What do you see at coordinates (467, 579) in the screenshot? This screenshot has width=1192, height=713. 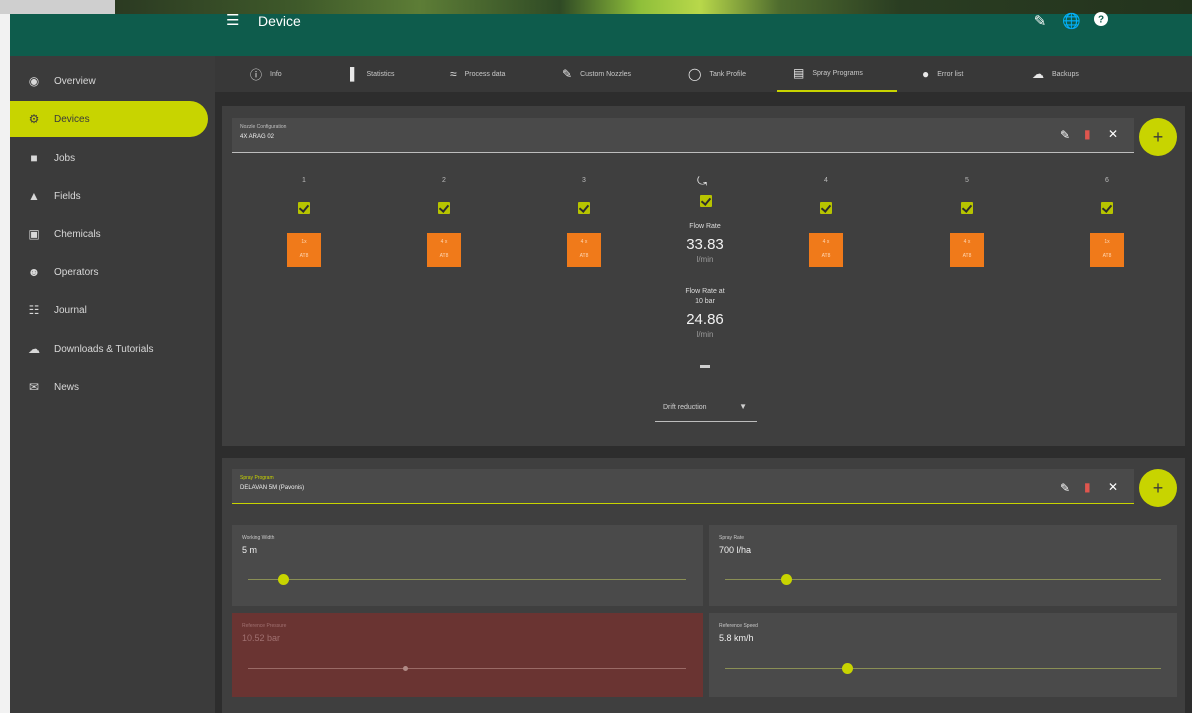 I see `working-width-slider-track` at bounding box center [467, 579].